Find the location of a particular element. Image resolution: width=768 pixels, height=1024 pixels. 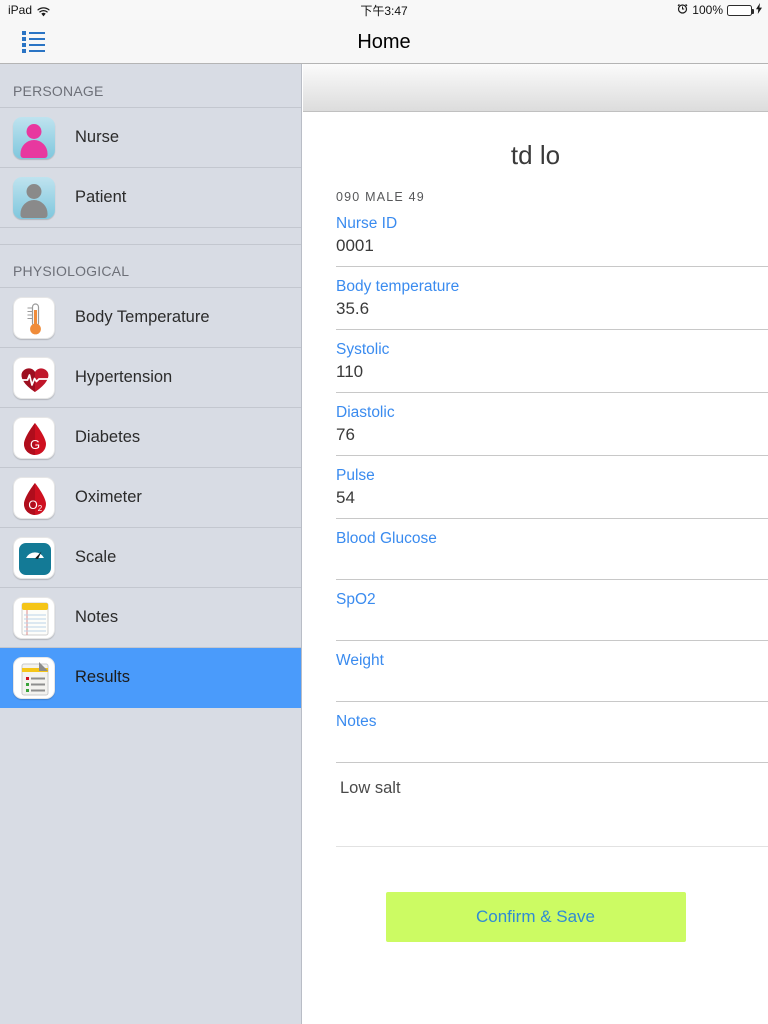

svg-text: 2 is located at coordinates (40, 508).